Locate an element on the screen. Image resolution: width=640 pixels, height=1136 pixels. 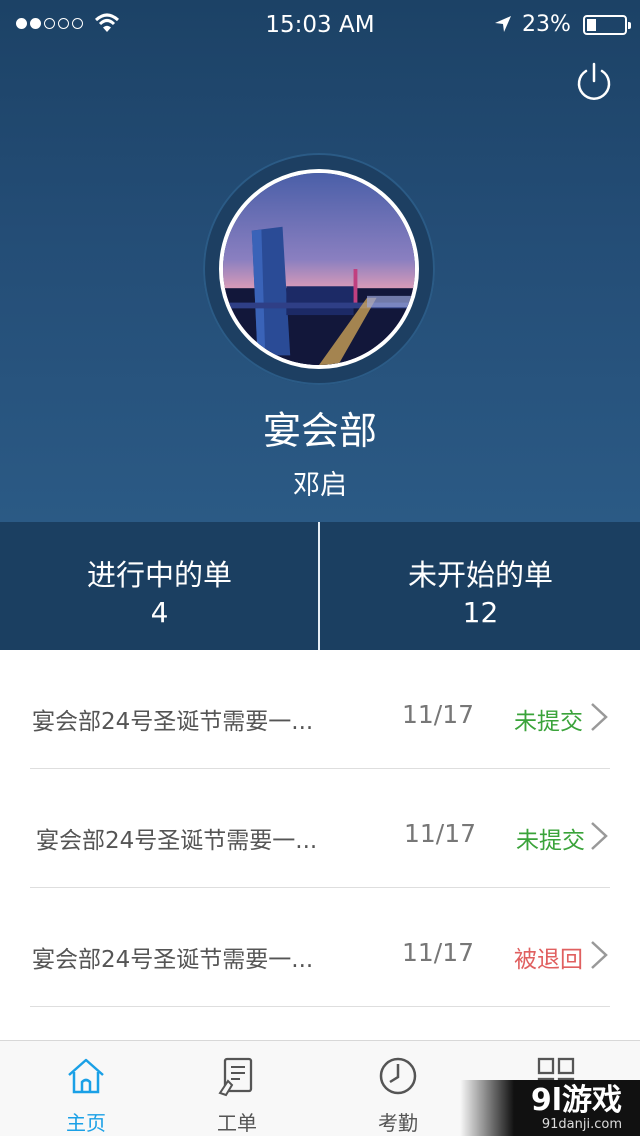
clock-icon is located at coordinates (398, 1076).